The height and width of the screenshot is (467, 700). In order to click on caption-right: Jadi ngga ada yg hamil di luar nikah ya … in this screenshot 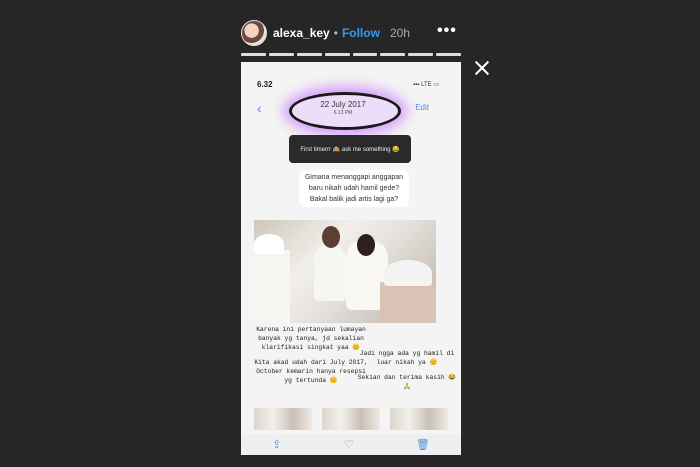, I will do `click(407, 373)`.